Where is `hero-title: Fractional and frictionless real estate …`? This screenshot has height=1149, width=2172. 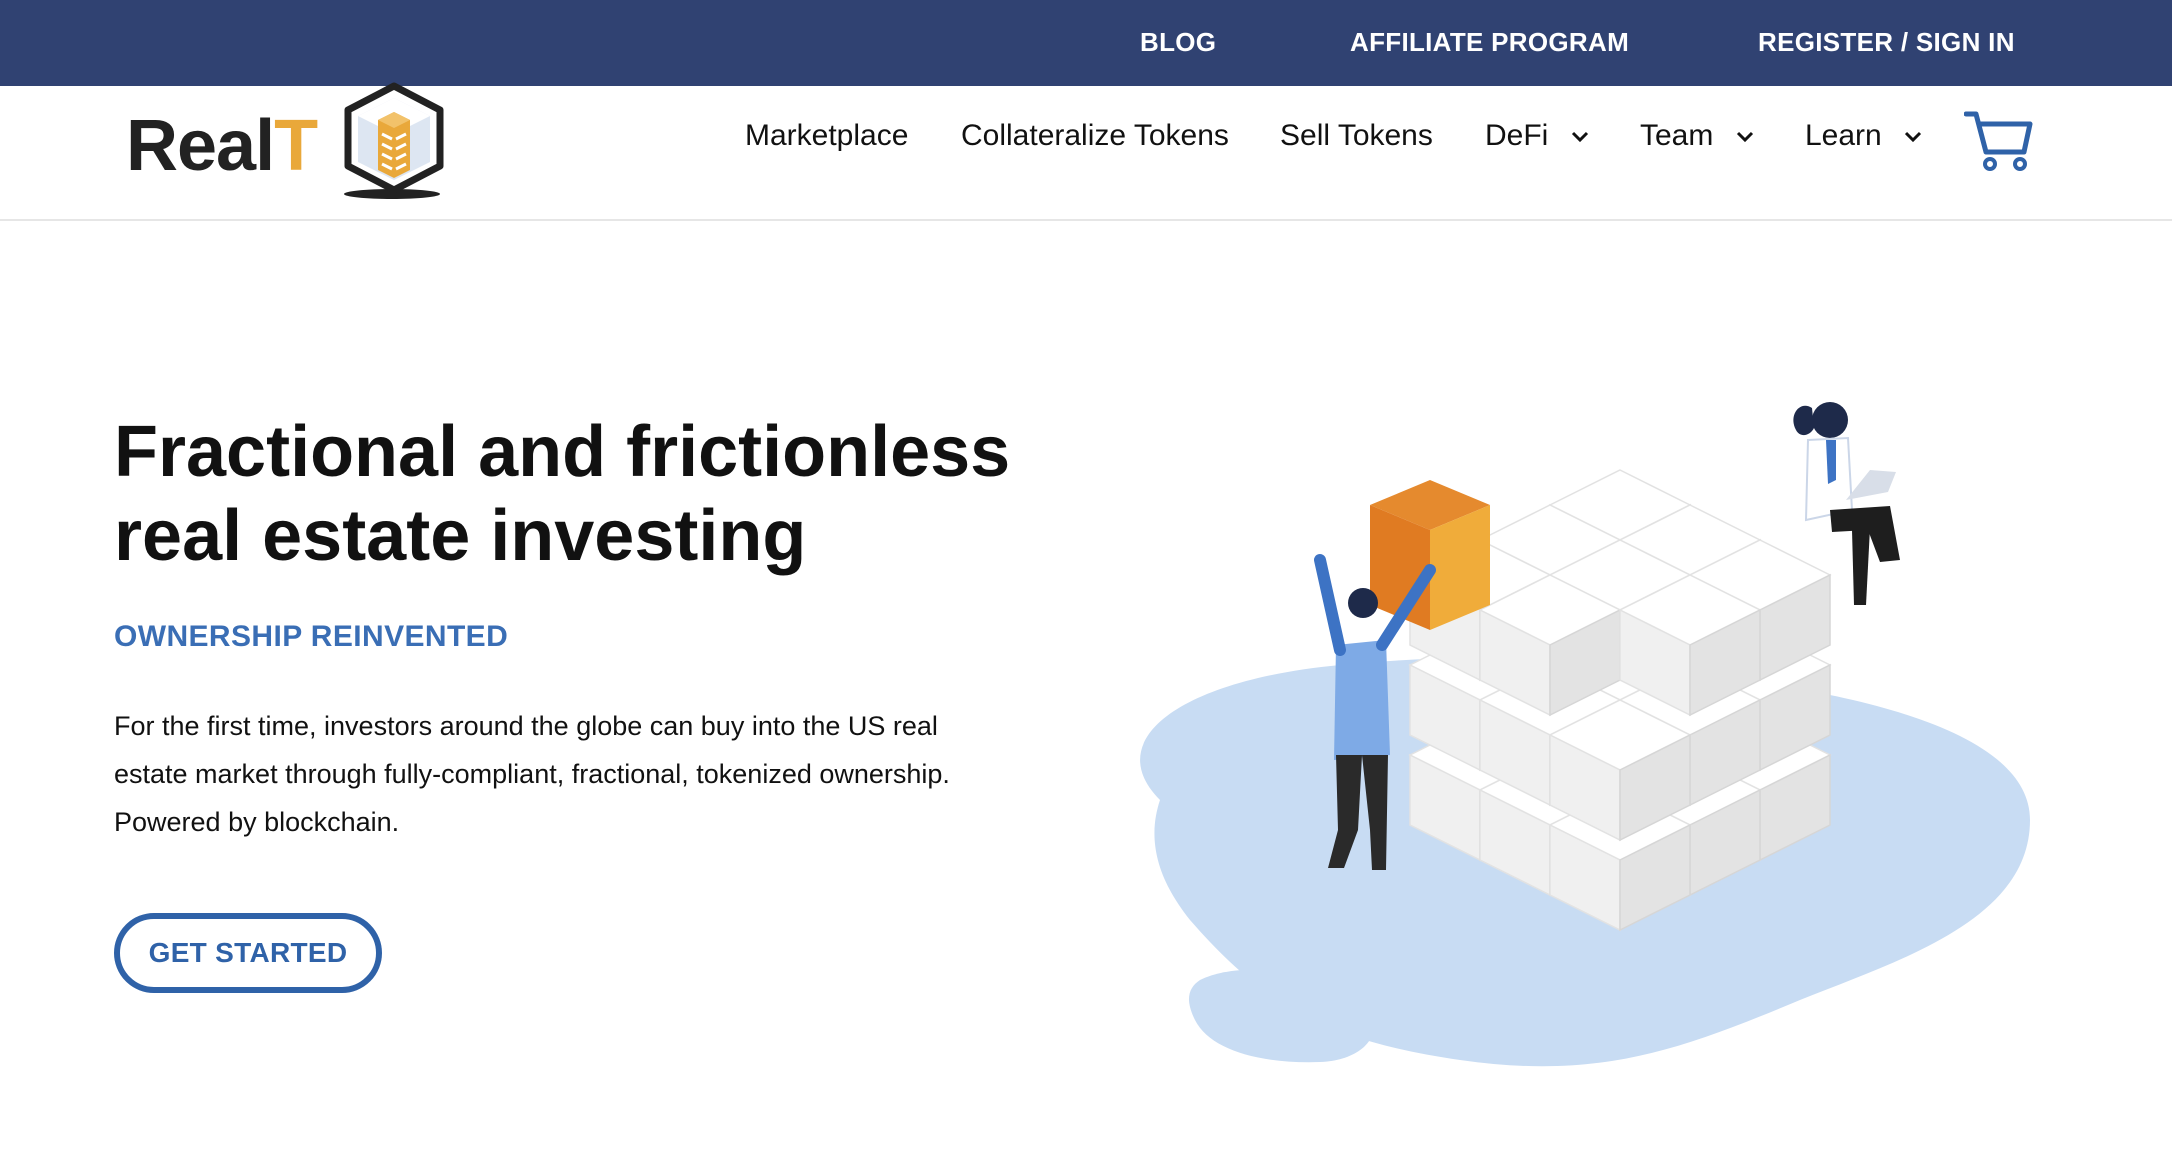
hero-title: Fractional and frictionless real estate … is located at coordinates (594, 494).